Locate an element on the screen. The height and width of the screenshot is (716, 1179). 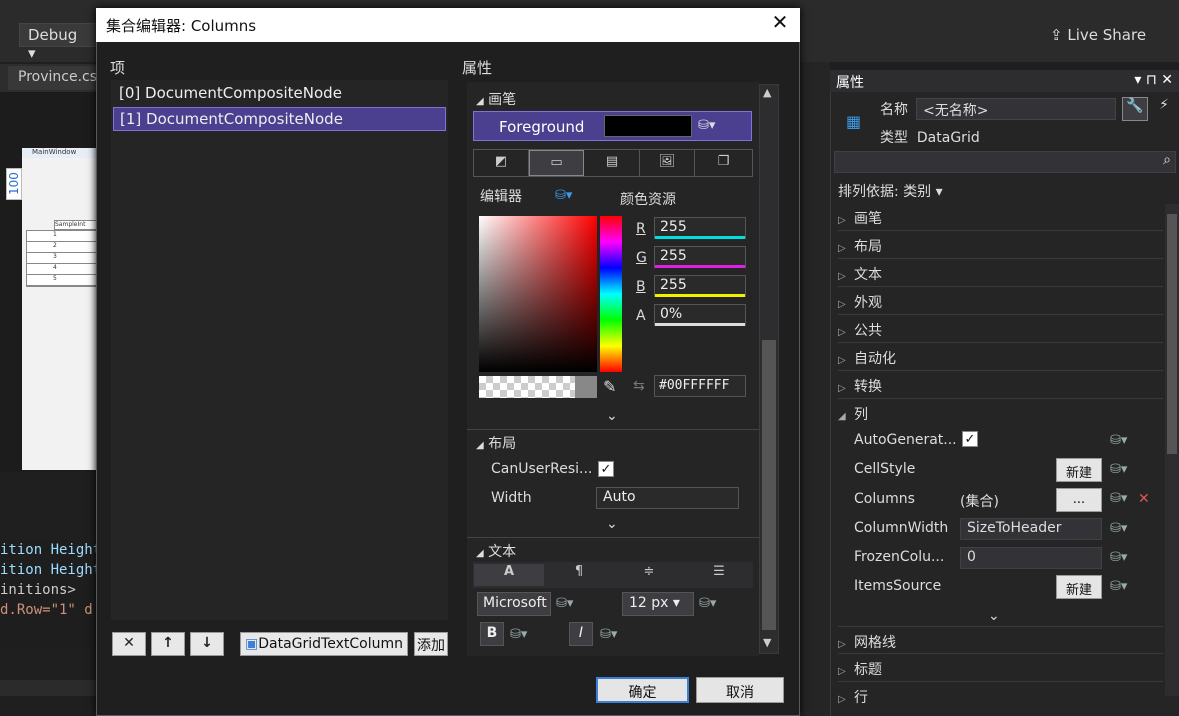
itemssource-new-button: 新建 is located at coordinates (1079, 587).